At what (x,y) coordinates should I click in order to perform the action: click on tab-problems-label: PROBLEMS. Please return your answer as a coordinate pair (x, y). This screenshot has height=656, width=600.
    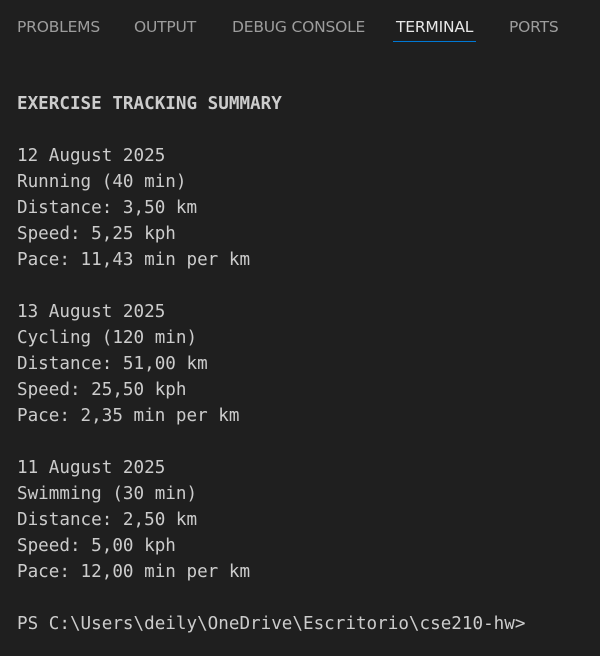
    Looking at the image, I should click on (58, 27).